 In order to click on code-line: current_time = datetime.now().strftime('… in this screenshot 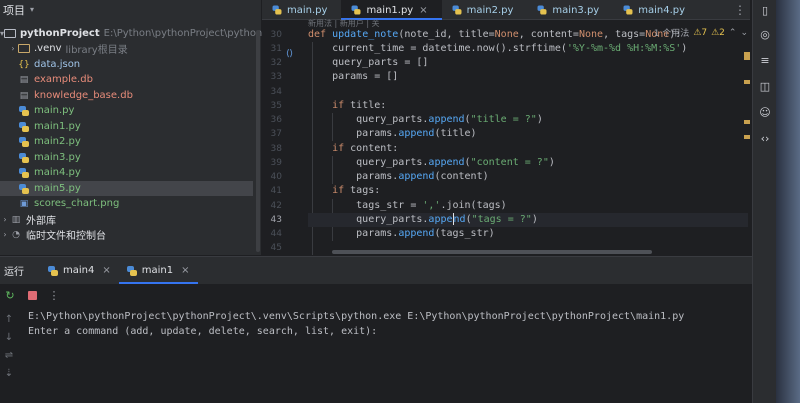, I will do `click(498, 48)`.